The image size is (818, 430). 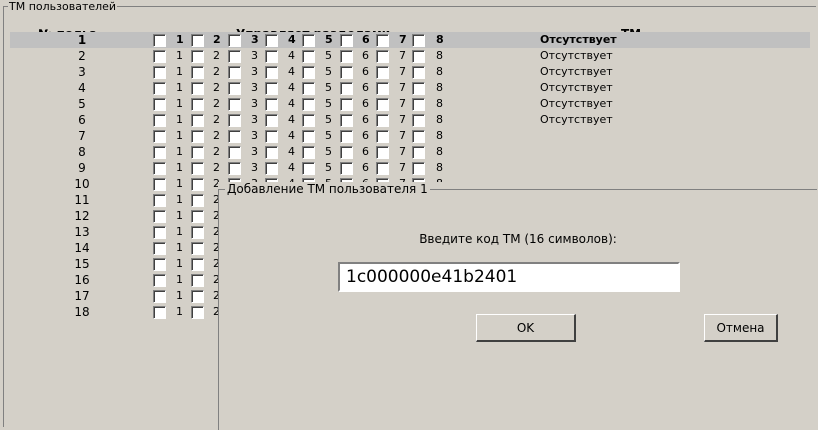 What do you see at coordinates (526, 328) in the screenshot?
I see `ok-button: OK` at bounding box center [526, 328].